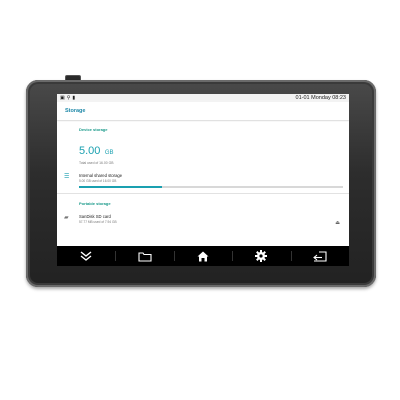 Image resolution: width=400 pixels, height=400 pixels. What do you see at coordinates (120, 187) in the screenshot?
I see `internal-storage-progress-fill` at bounding box center [120, 187].